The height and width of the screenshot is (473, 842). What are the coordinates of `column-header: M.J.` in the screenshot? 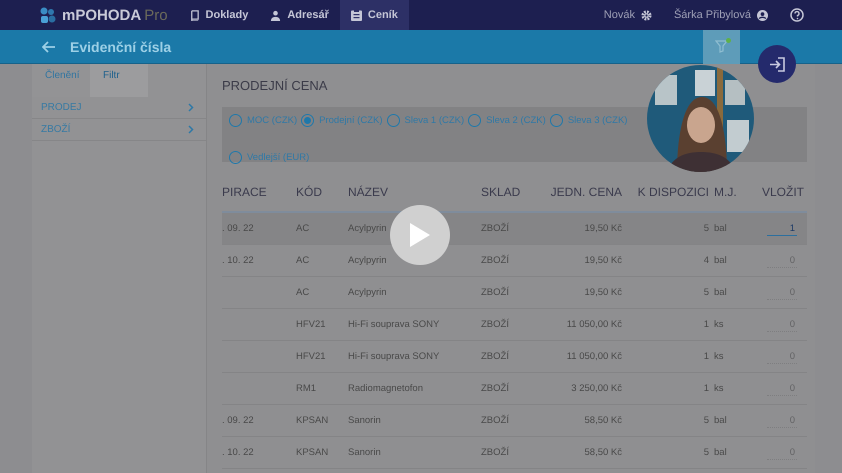 It's located at (726, 191).